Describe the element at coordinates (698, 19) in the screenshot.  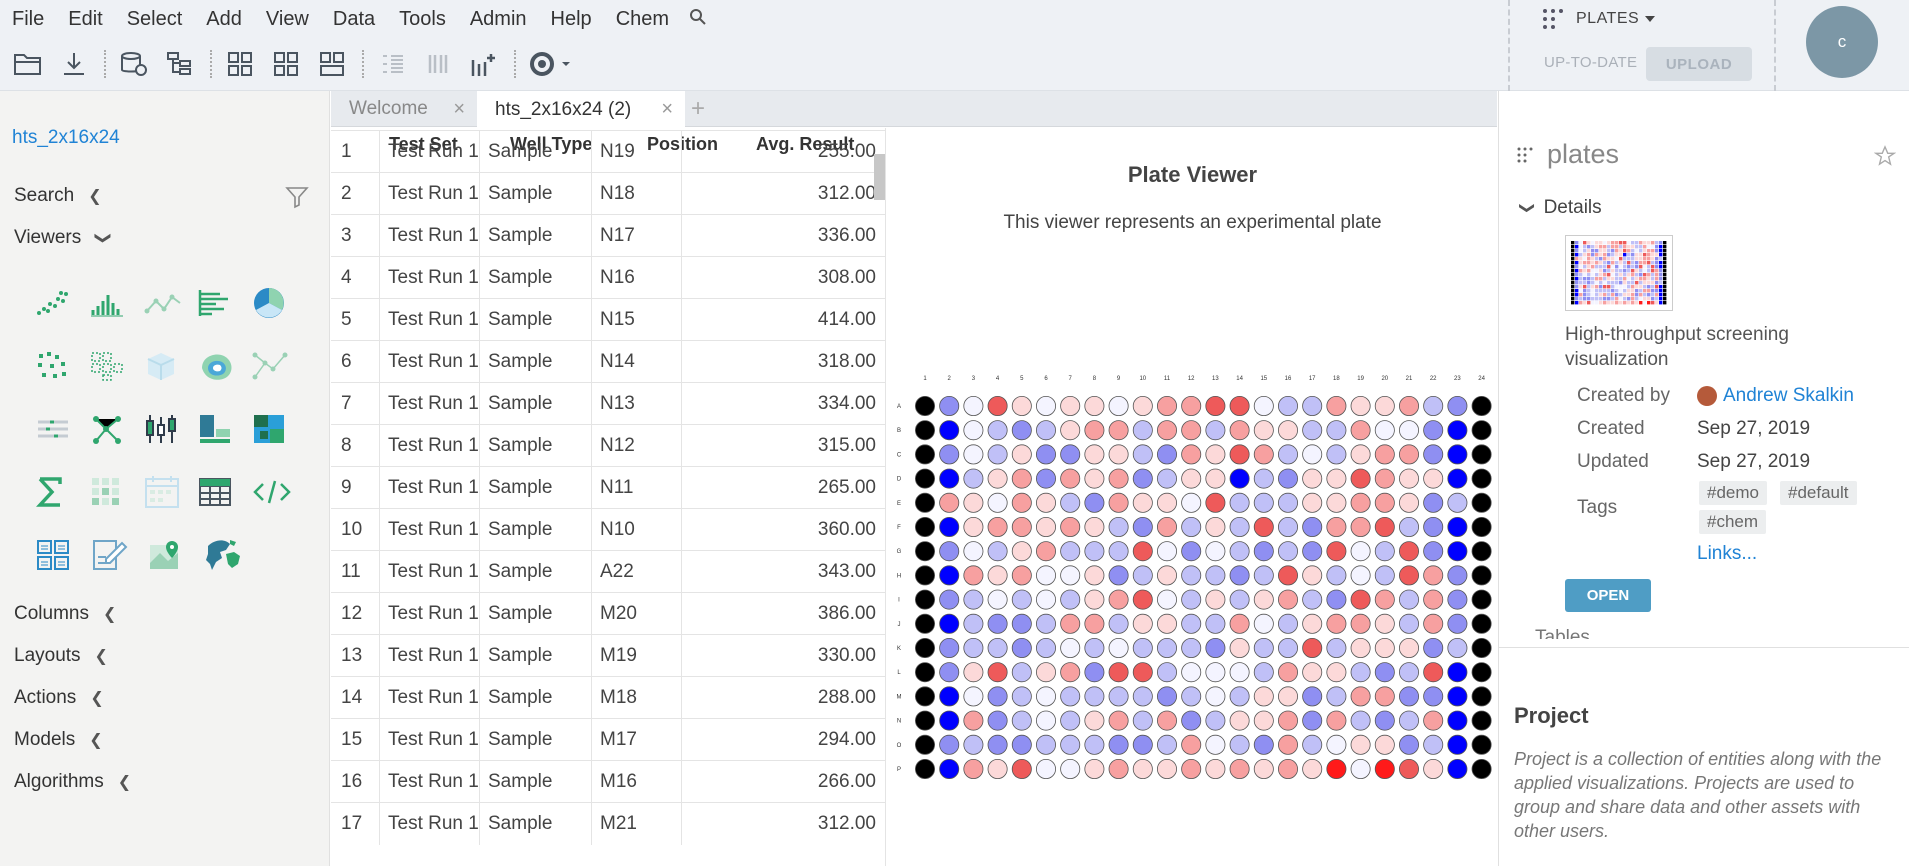
I see `search-icon` at that location.